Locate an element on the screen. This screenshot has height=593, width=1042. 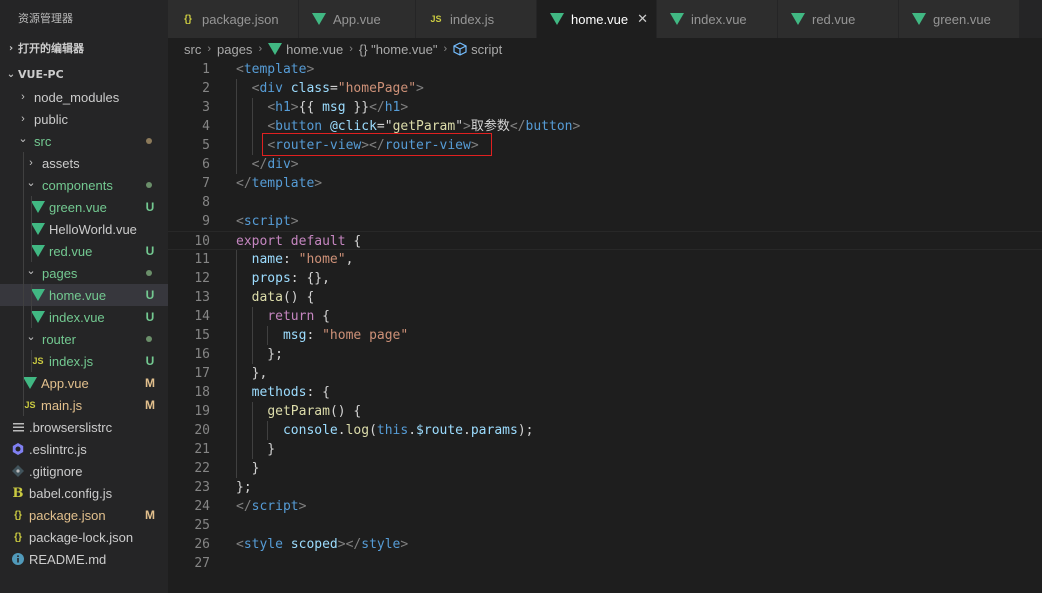
breadcrumb-item: src is located at coordinates (192, 49).